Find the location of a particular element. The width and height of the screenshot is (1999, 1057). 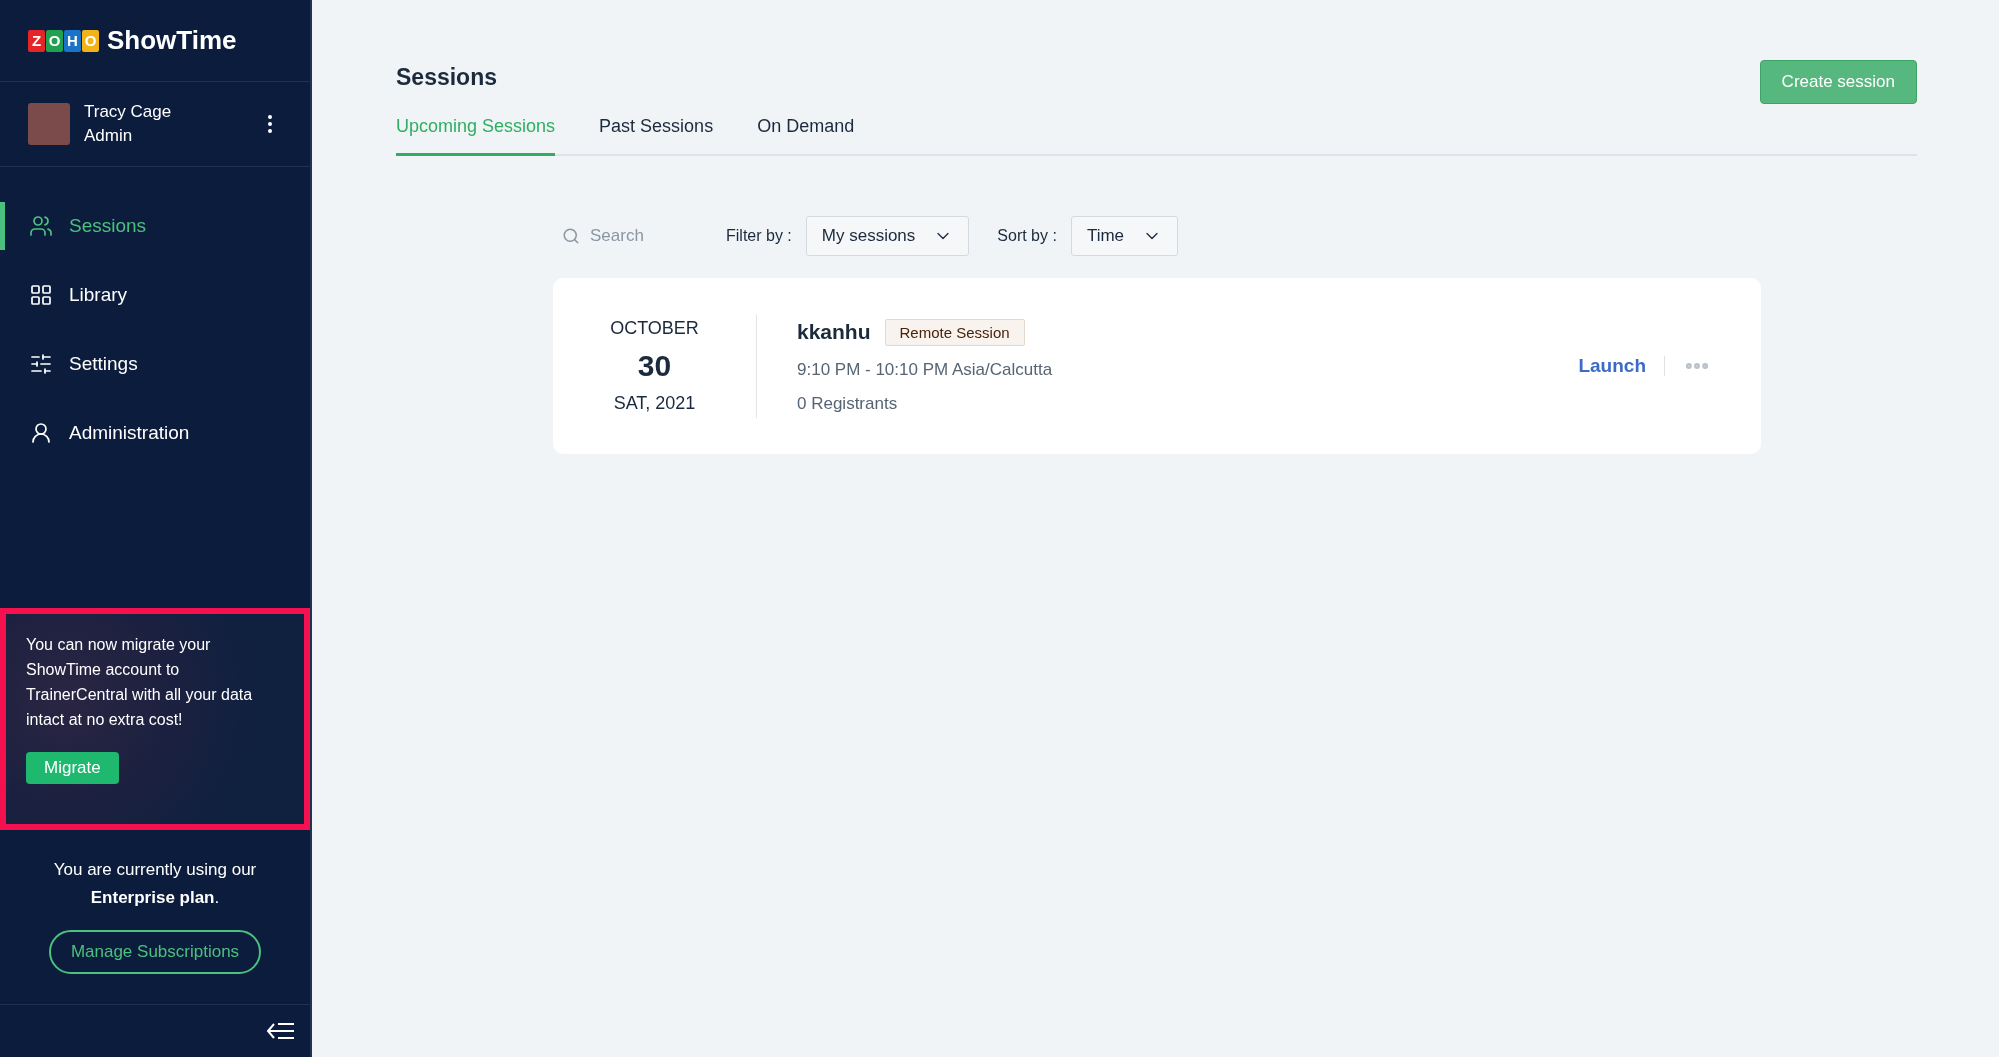

nav-item: Sessions is located at coordinates (155, 226).